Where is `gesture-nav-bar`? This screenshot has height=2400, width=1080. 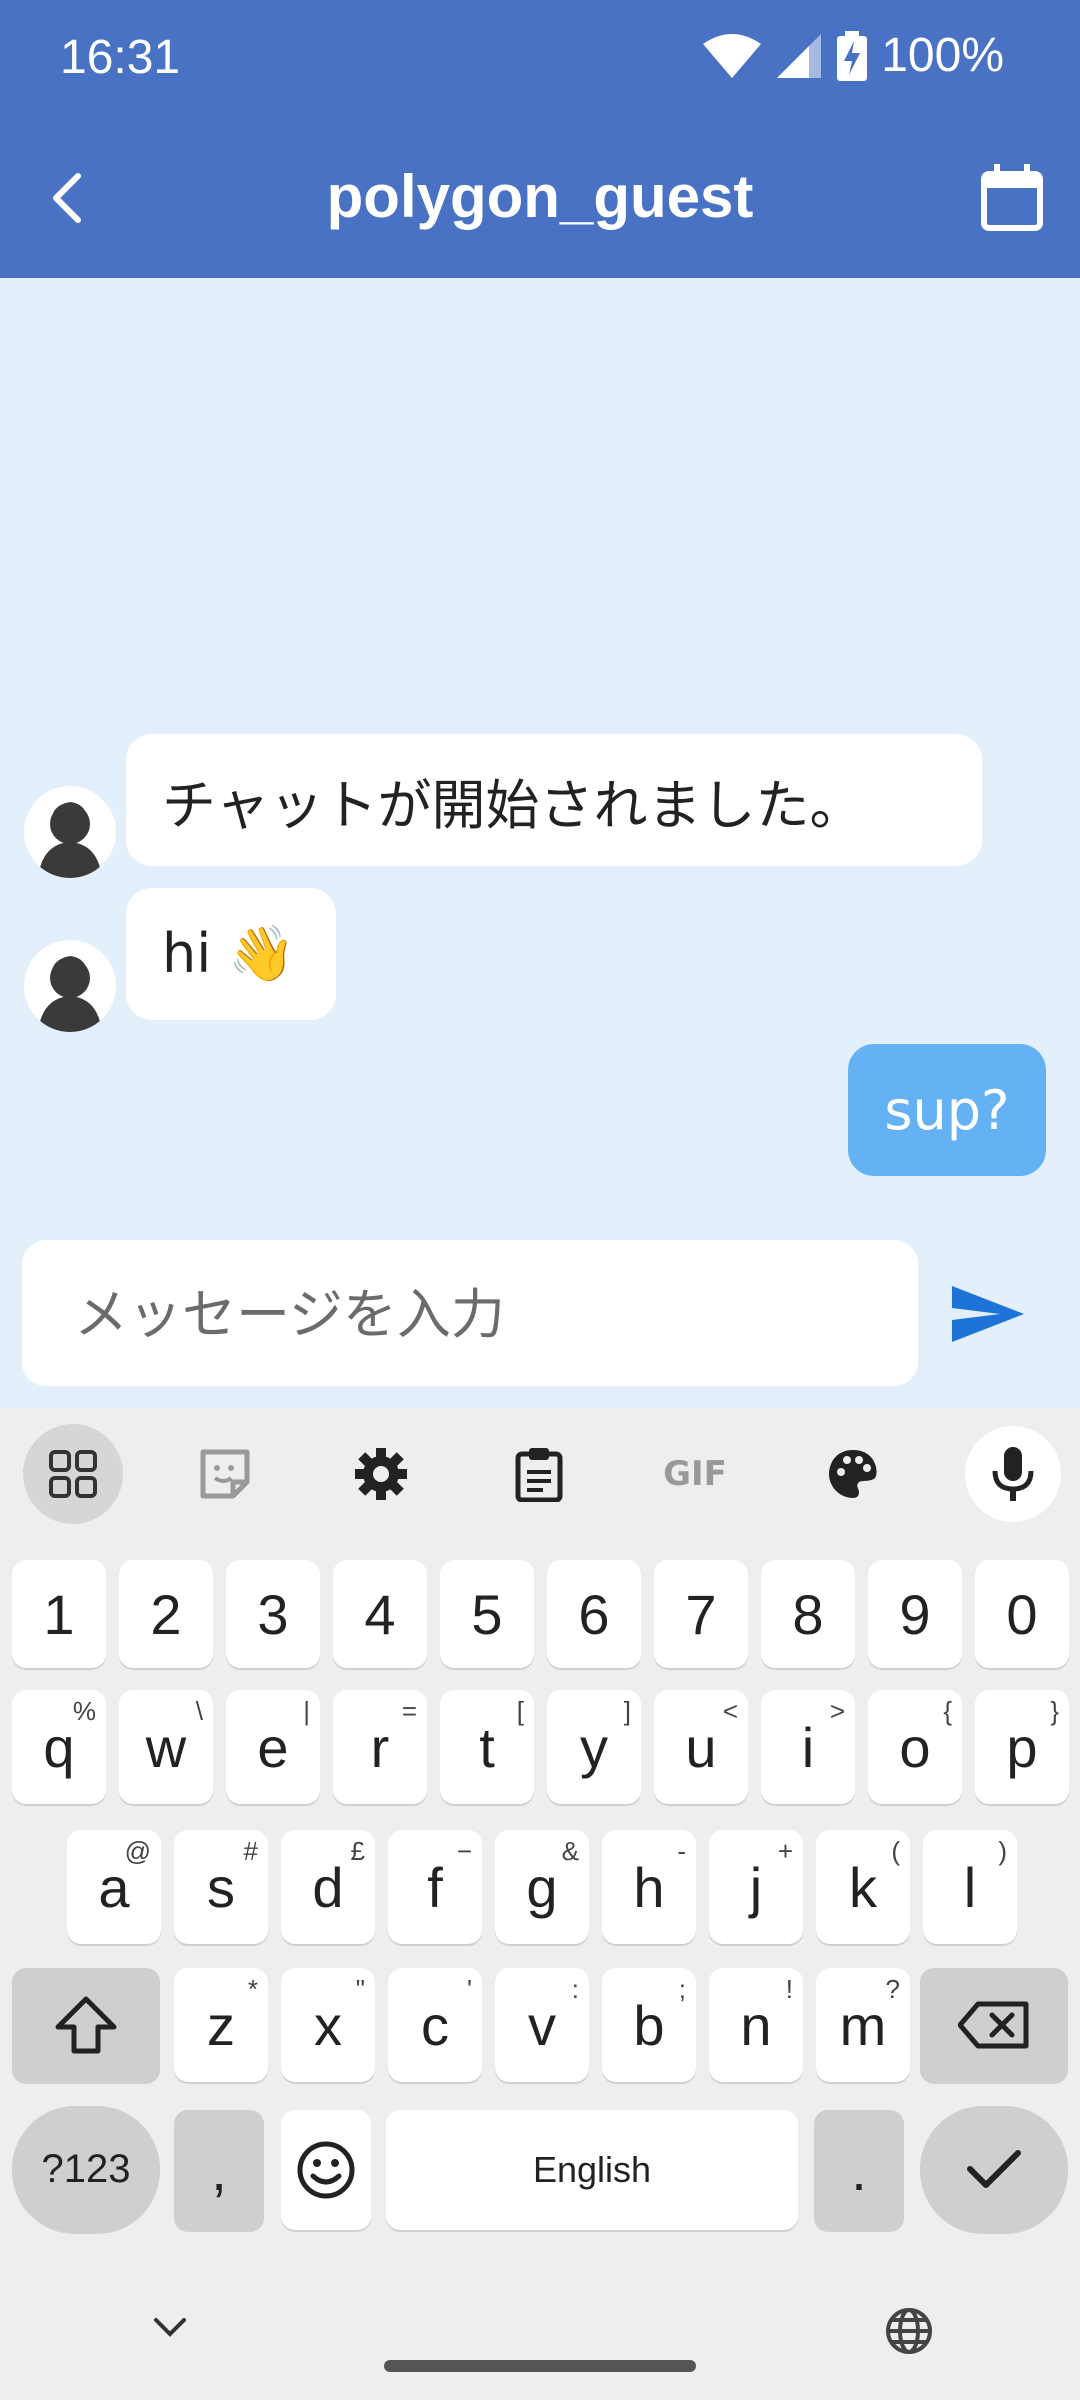
gesture-nav-bar is located at coordinates (540, 2366).